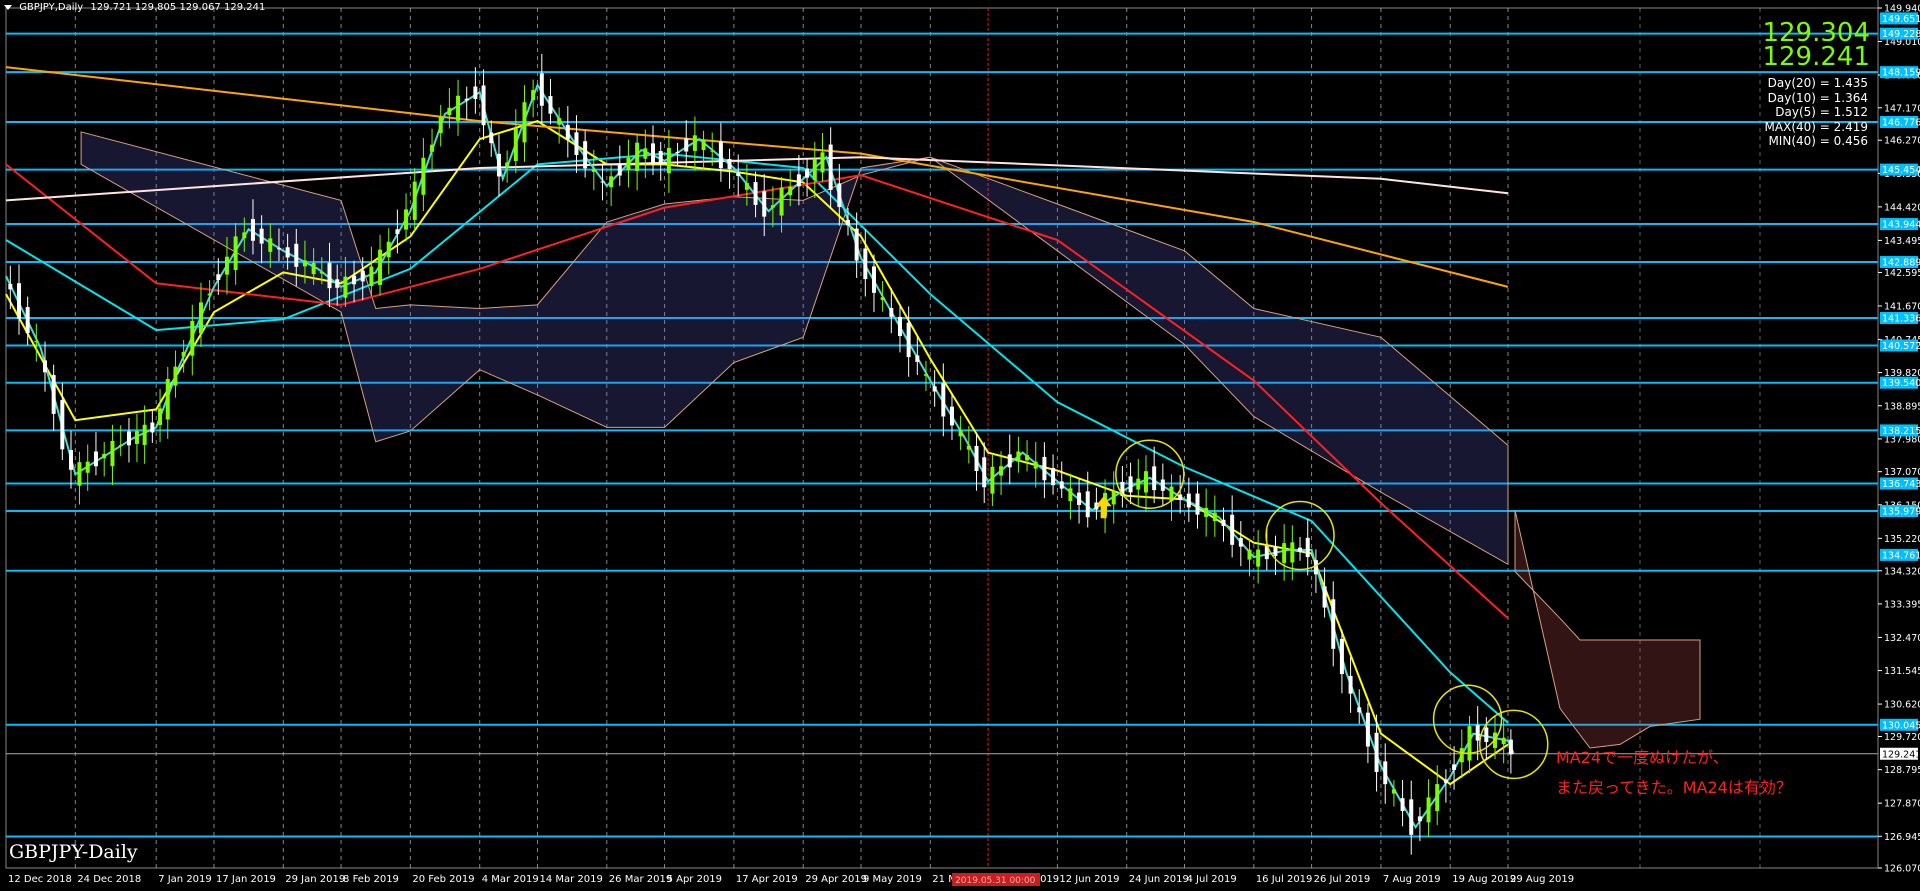  I want to click on price-level-label: 135.979, so click(1901, 511).